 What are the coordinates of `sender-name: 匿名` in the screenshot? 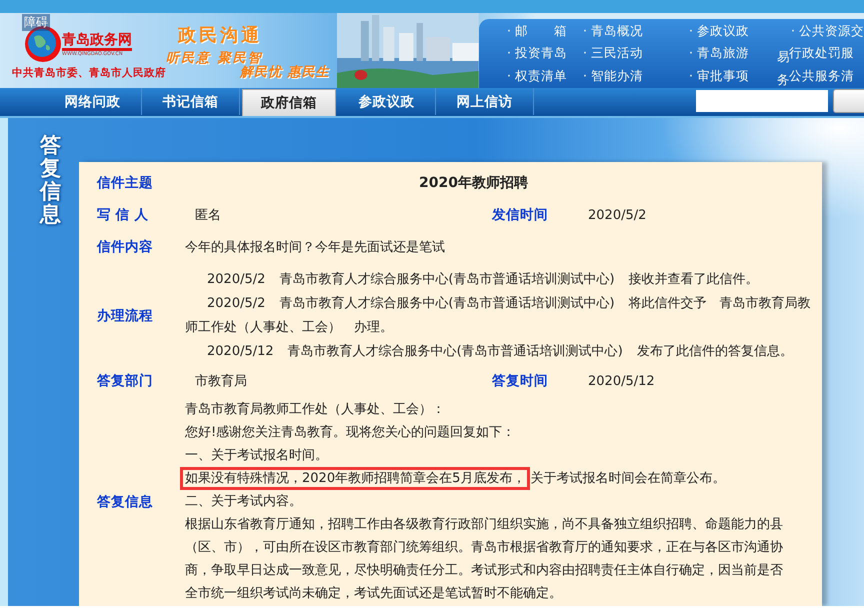 It's located at (208, 215).